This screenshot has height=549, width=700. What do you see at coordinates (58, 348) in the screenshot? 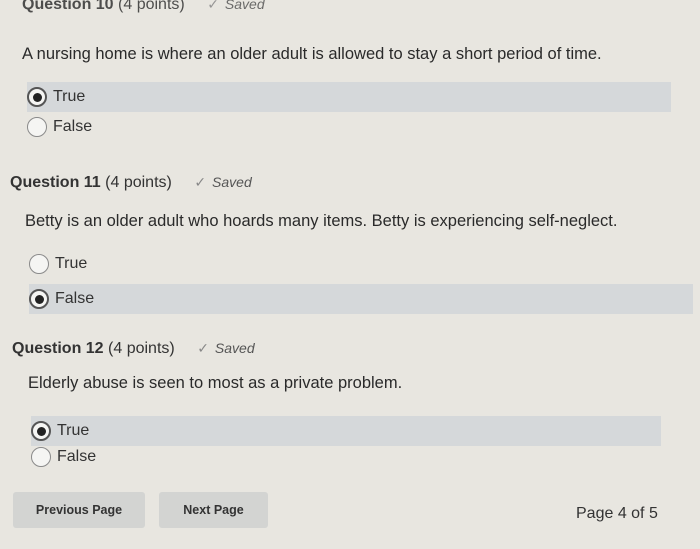
I see `question-title: Question 12` at bounding box center [58, 348].